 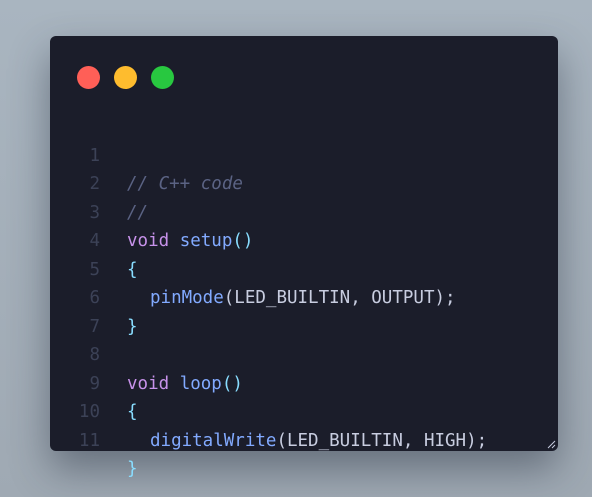 What do you see at coordinates (162, 77) in the screenshot?
I see `maximize-button` at bounding box center [162, 77].